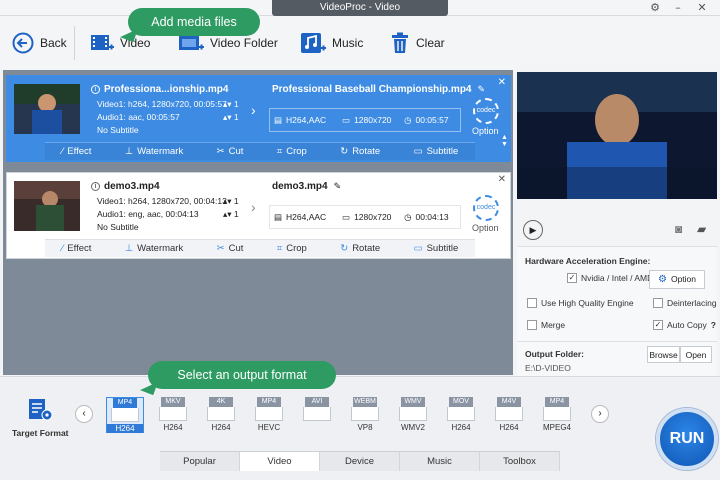 This screenshot has height=480, width=720. What do you see at coordinates (701, 229) in the screenshot?
I see `folder-icon: ▰` at bounding box center [701, 229].